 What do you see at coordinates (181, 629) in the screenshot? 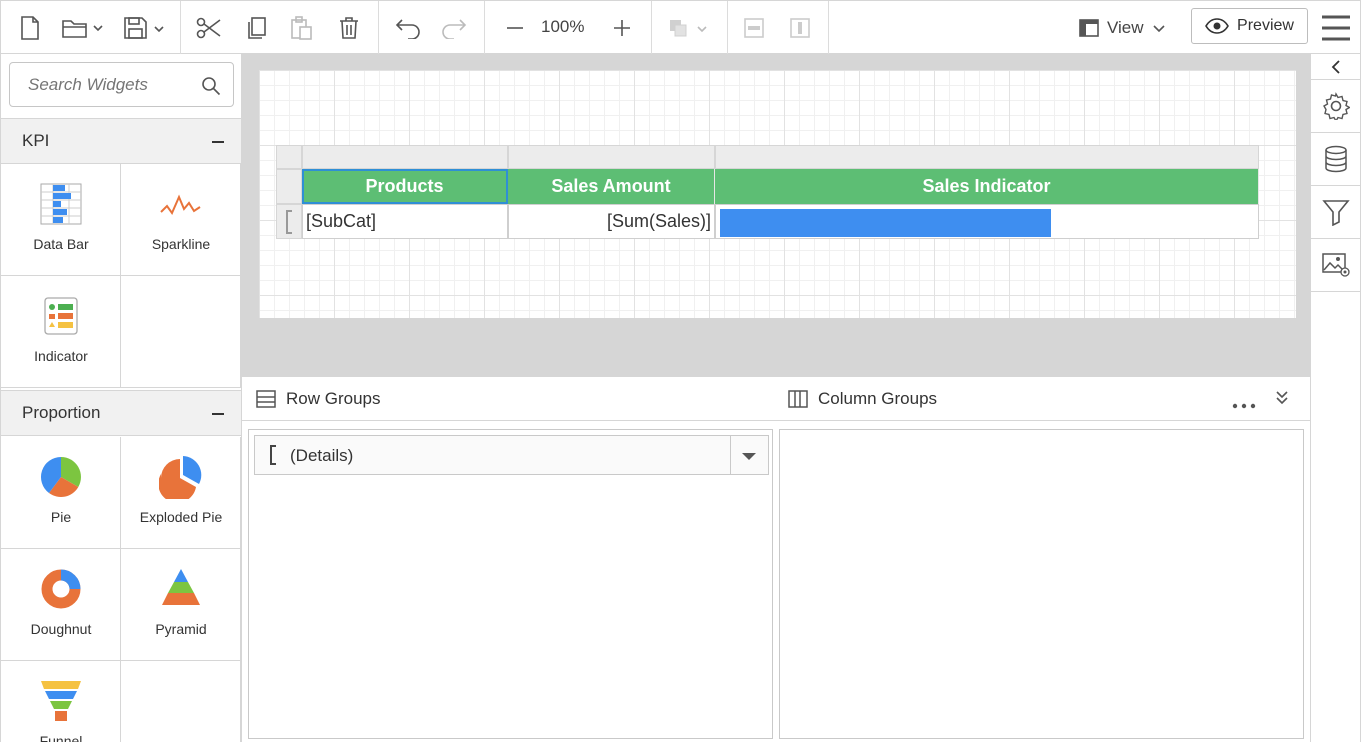
I see `widget-label: Pyramid` at bounding box center [181, 629].